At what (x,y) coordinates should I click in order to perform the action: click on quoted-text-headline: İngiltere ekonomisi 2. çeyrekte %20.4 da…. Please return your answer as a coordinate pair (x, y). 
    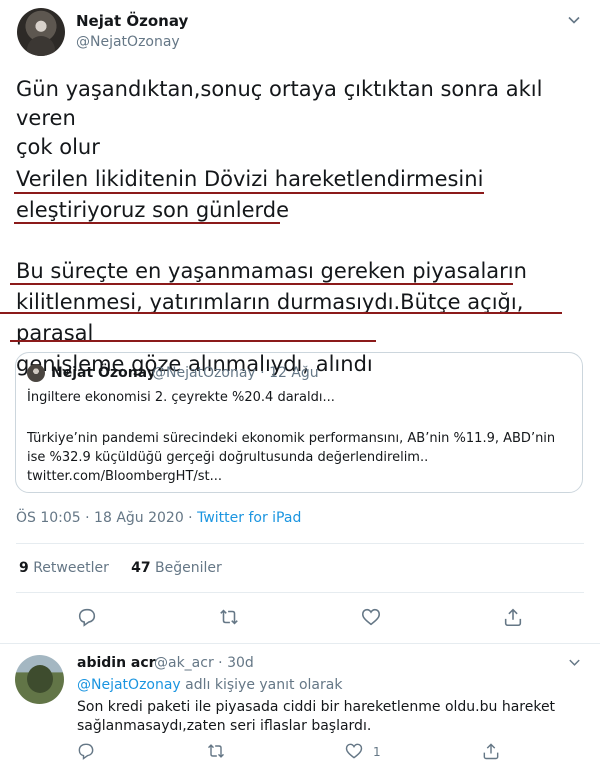
    Looking at the image, I should click on (181, 397).